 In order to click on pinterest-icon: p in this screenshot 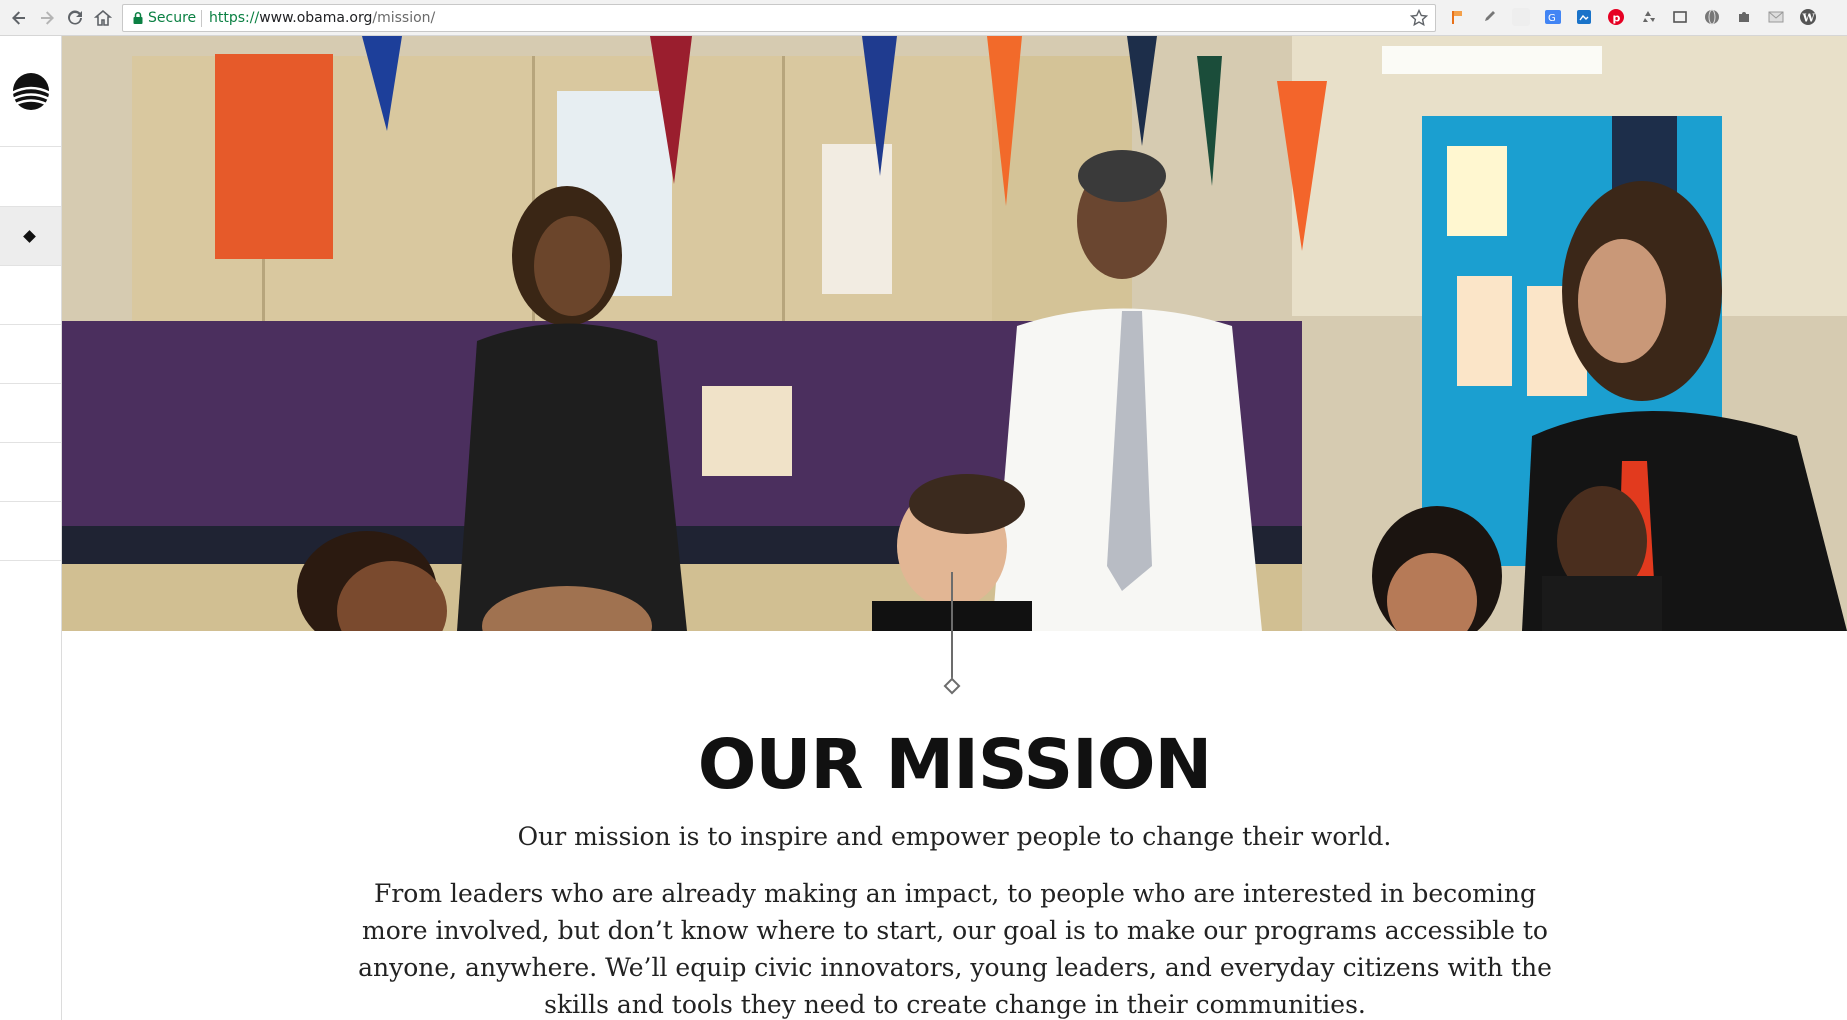, I will do `click(1616, 17)`.